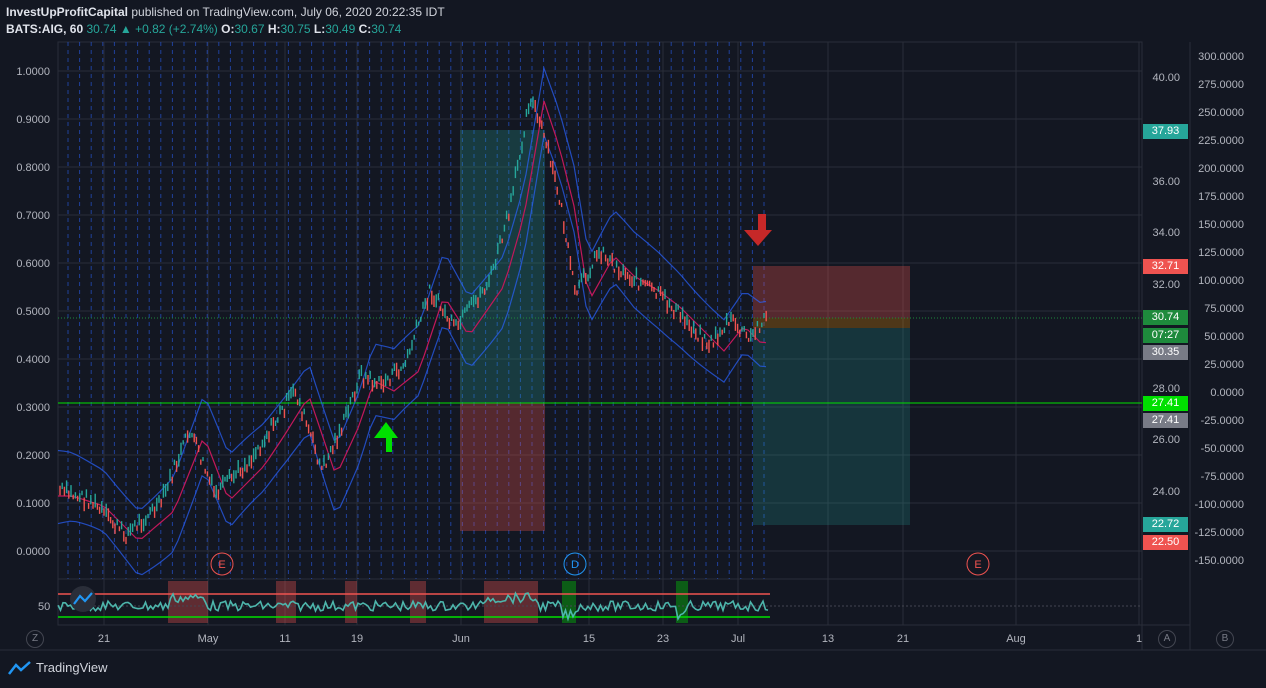  What do you see at coordinates (758, 230) in the screenshot?
I see `down-arrow-icon` at bounding box center [758, 230].